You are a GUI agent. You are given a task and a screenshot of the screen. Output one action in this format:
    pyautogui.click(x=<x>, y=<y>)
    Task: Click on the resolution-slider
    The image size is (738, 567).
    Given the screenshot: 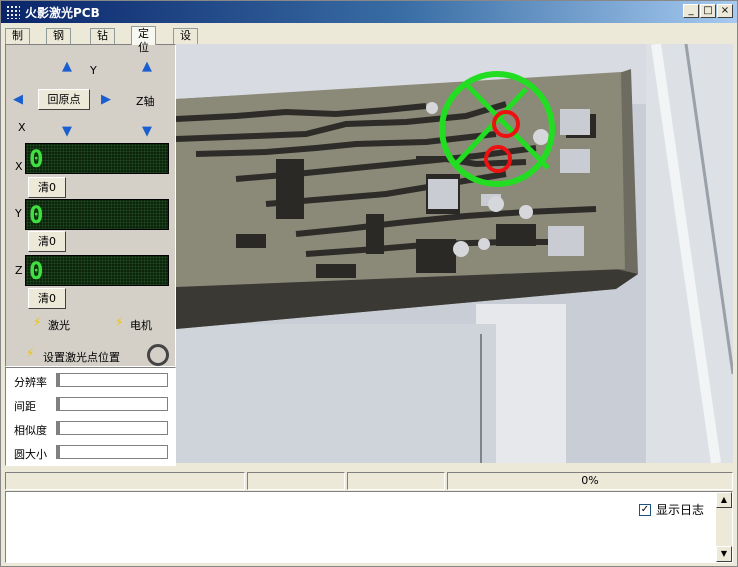 What is the action you would take?
    pyautogui.click(x=112, y=380)
    